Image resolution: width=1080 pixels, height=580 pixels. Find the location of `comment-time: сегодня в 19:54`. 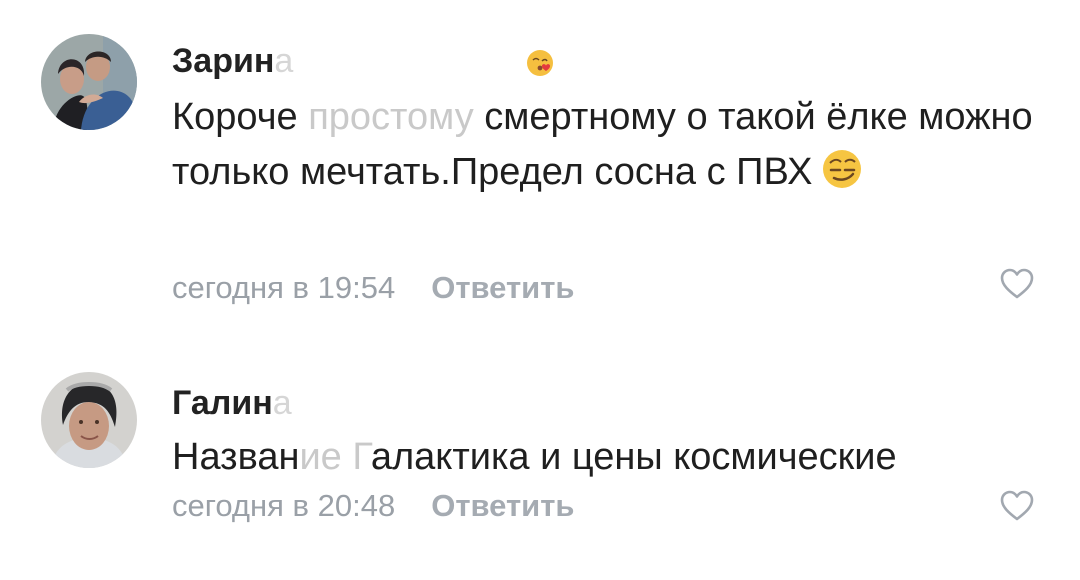

comment-time: сегодня в 19:54 is located at coordinates (284, 287).